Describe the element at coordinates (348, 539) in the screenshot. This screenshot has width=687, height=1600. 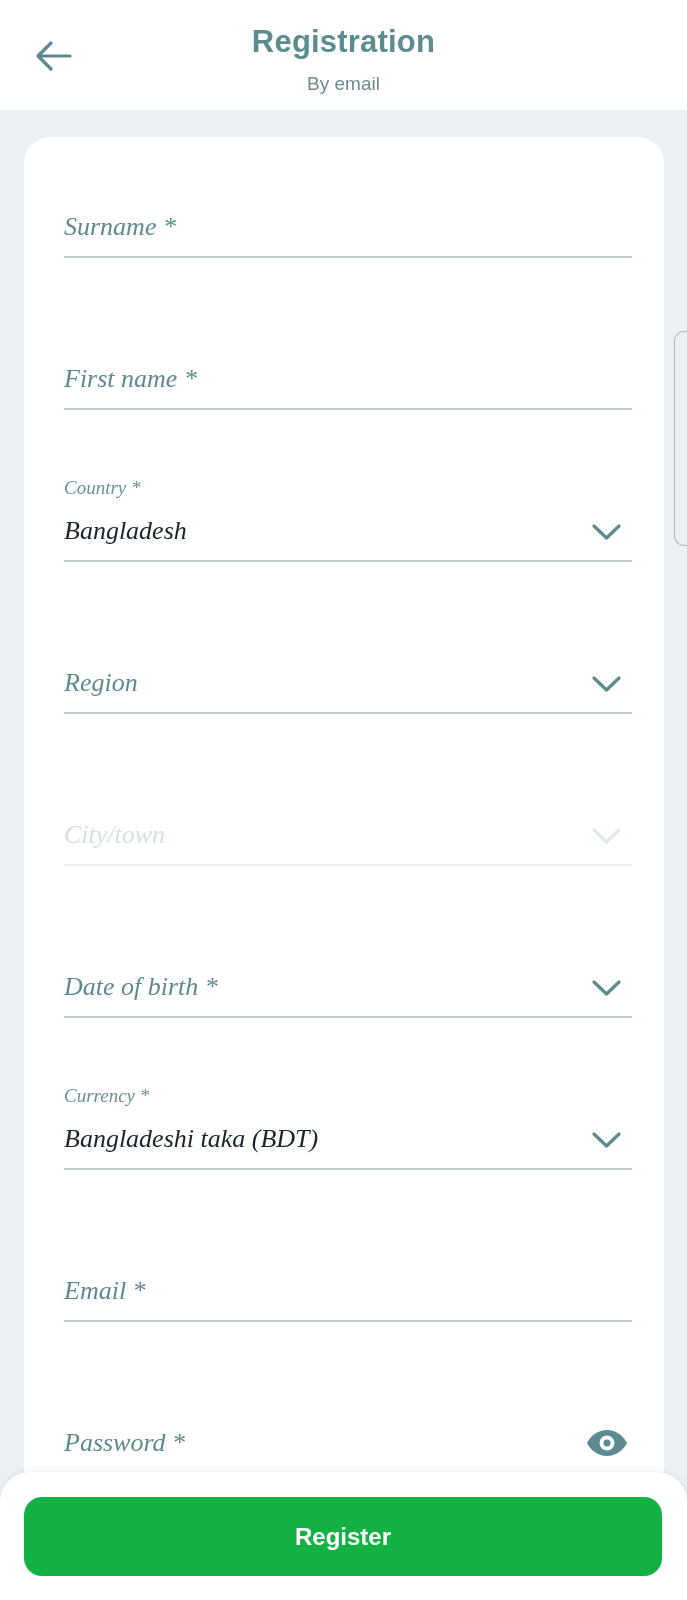
I see `dropdown-field: Bangladesh` at that location.